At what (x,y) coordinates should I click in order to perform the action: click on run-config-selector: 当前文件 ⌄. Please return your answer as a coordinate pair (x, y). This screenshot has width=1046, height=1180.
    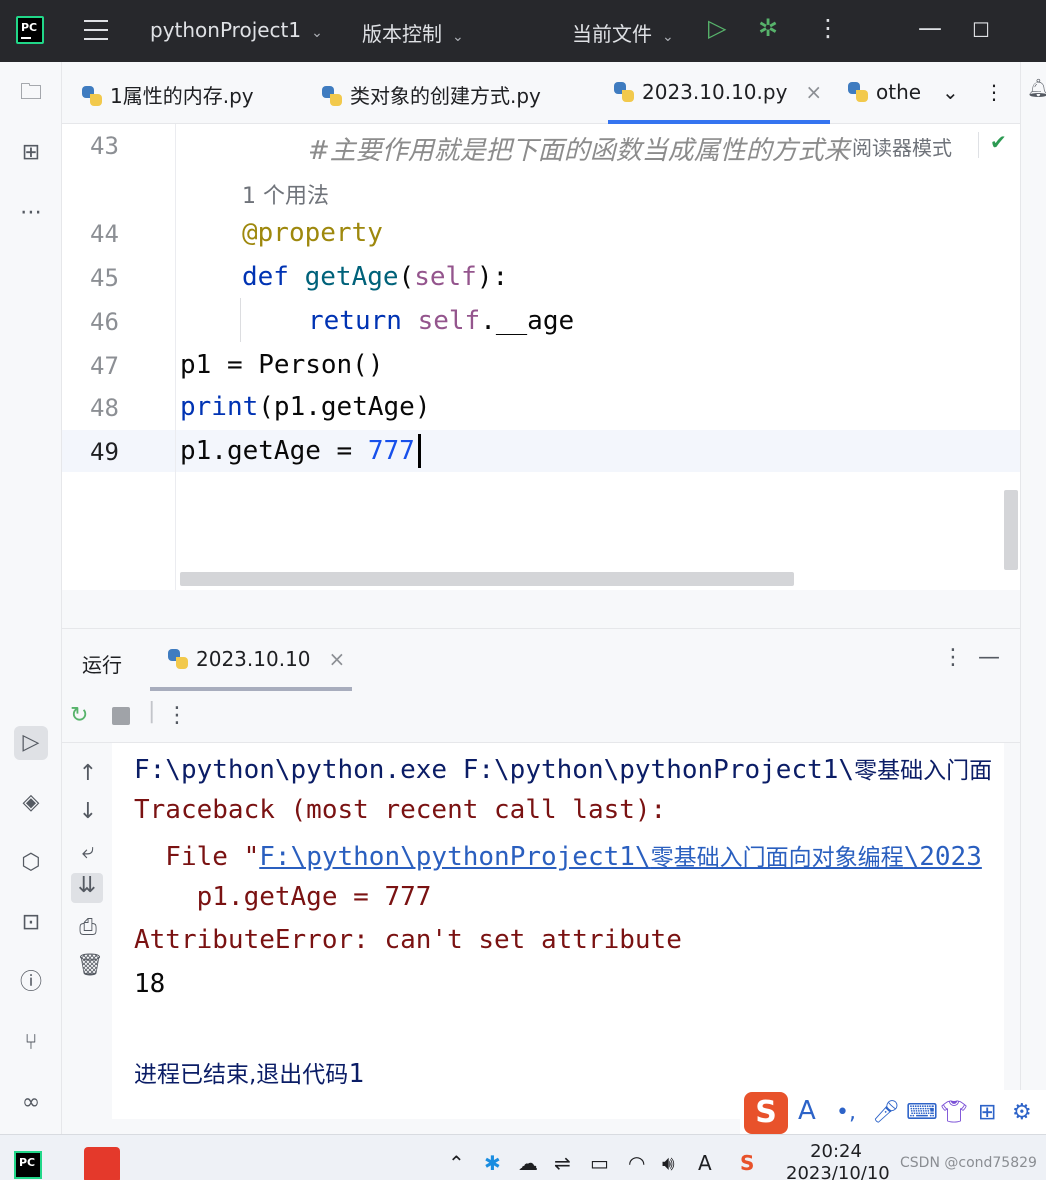
    Looking at the image, I should click on (623, 32).